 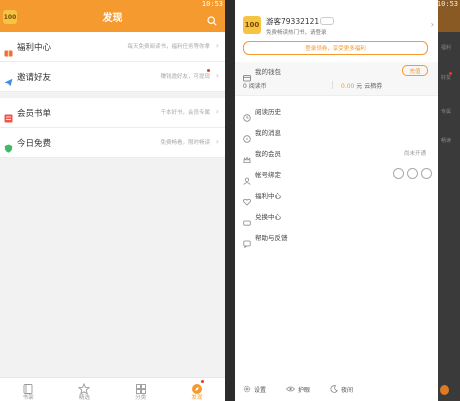 I want to click on menu-item-membership: 我的会员 尚未开通, so click(x=336, y=153).